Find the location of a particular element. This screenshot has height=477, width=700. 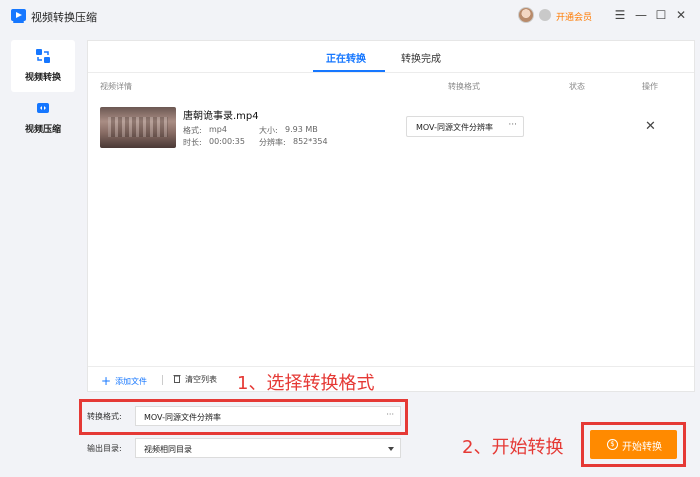

output-dir-select: 视频相同目录 is located at coordinates (268, 448).